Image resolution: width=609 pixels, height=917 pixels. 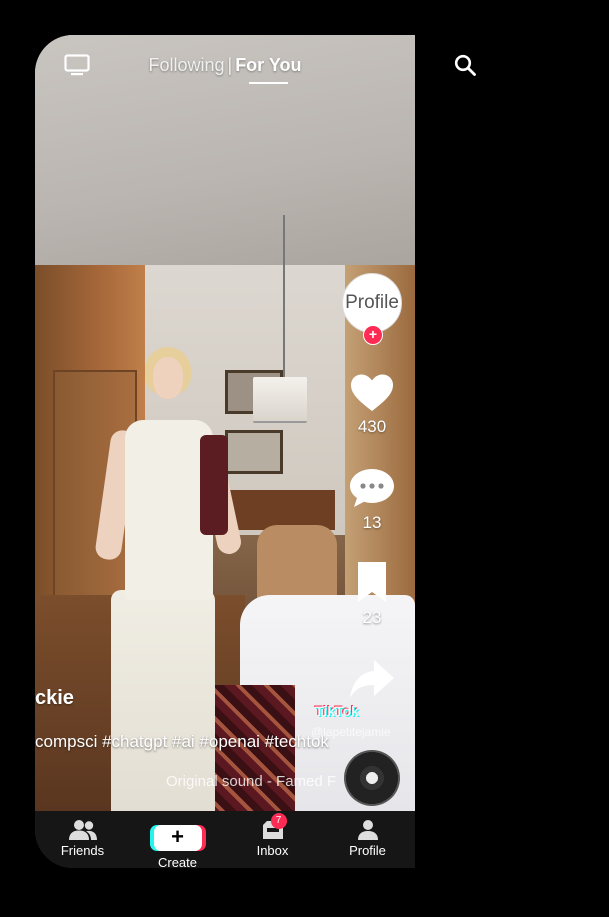 What do you see at coordinates (372, 488) in the screenshot?
I see `comment-icon` at bounding box center [372, 488].